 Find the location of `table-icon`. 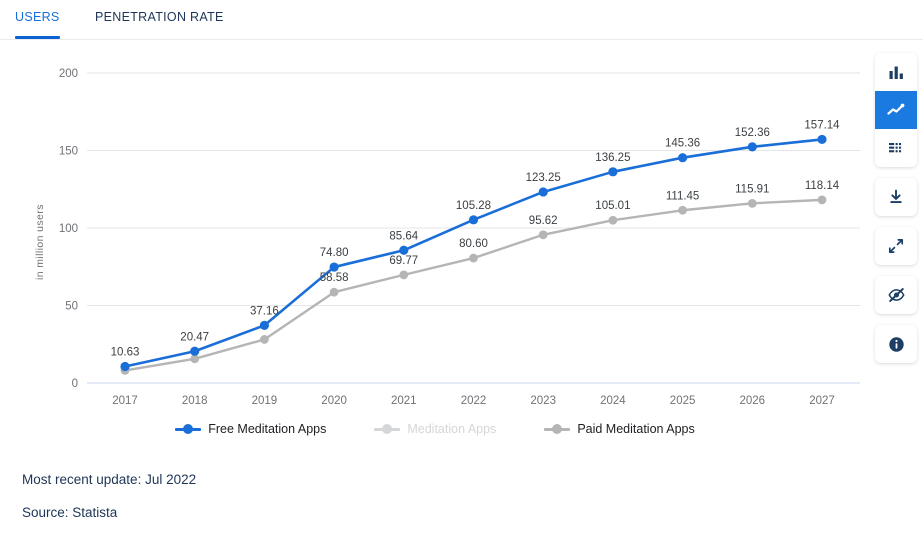

table-icon is located at coordinates (894, 147).